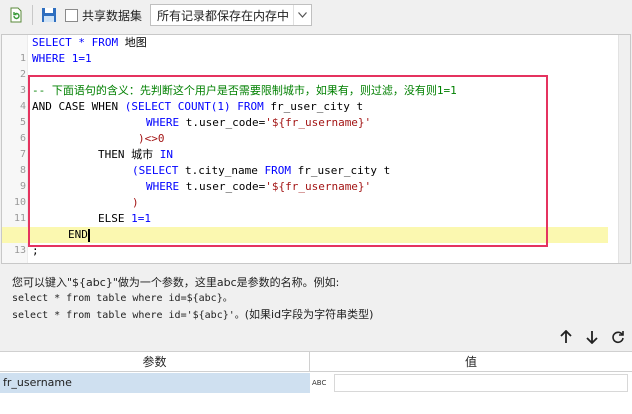 Image resolution: width=632 pixels, height=414 pixels. What do you see at coordinates (122, 298) in the screenshot?
I see `help-example: select * from table where id=${abc}。` at bounding box center [122, 298].